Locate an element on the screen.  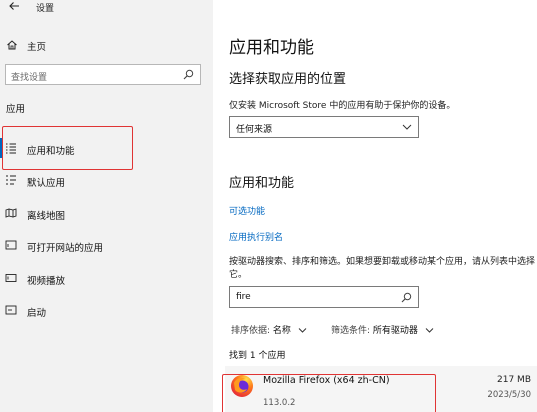
sort-by-dropdown: 排序依据: 名称 is located at coordinates (269, 329).